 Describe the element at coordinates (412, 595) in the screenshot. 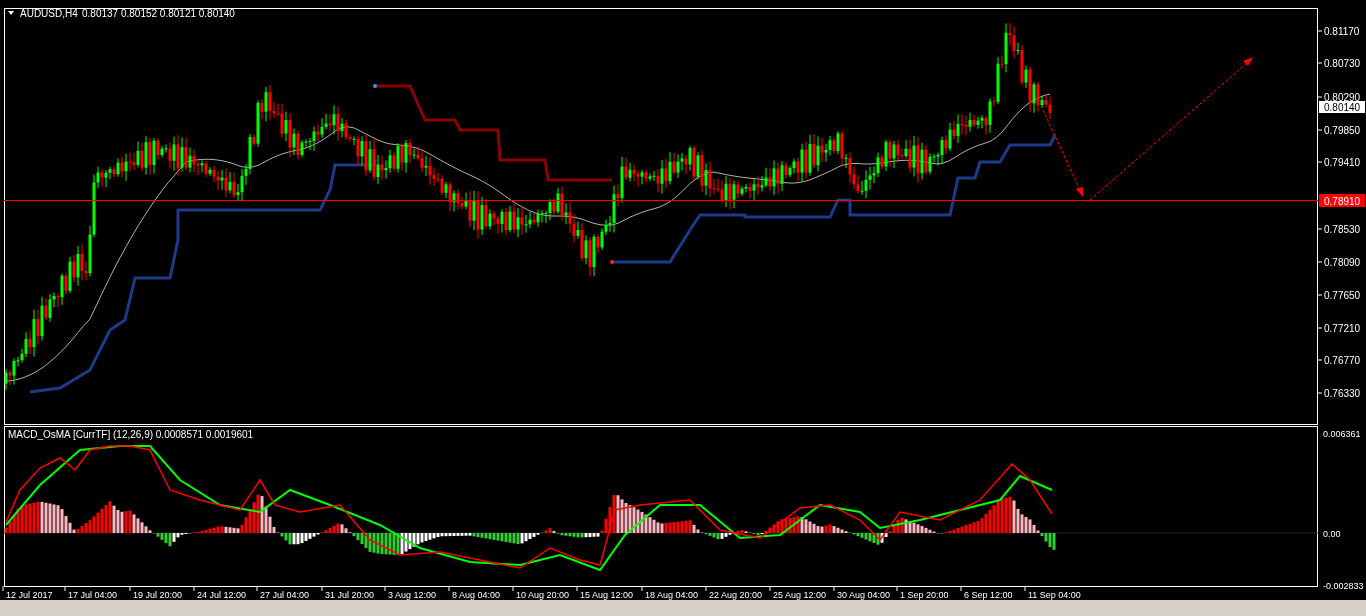

I see `time-axis-label: 3 Aug 12:00` at that location.